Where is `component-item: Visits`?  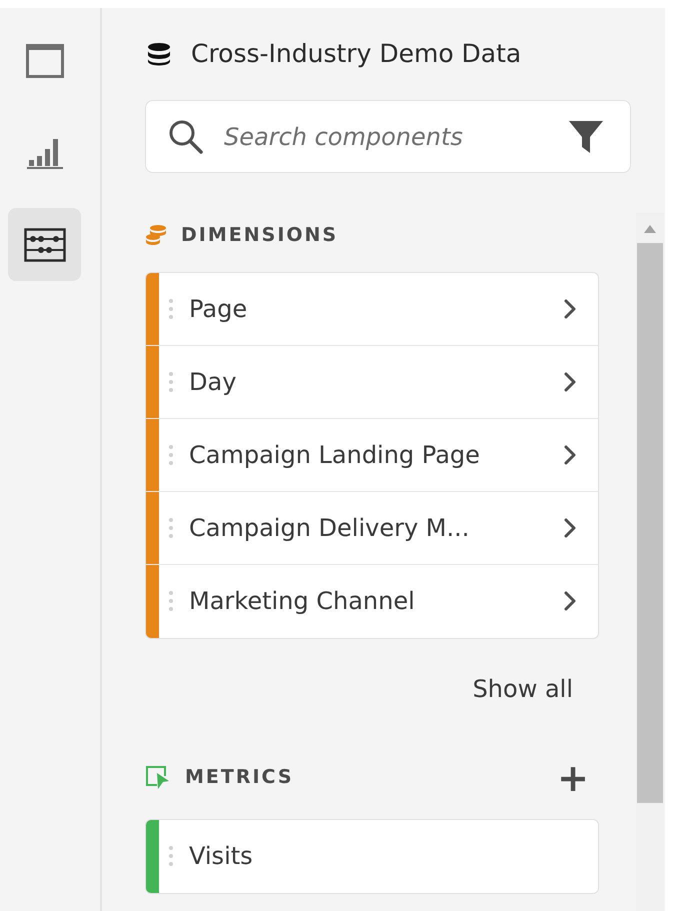
component-item: Visits is located at coordinates (372, 856).